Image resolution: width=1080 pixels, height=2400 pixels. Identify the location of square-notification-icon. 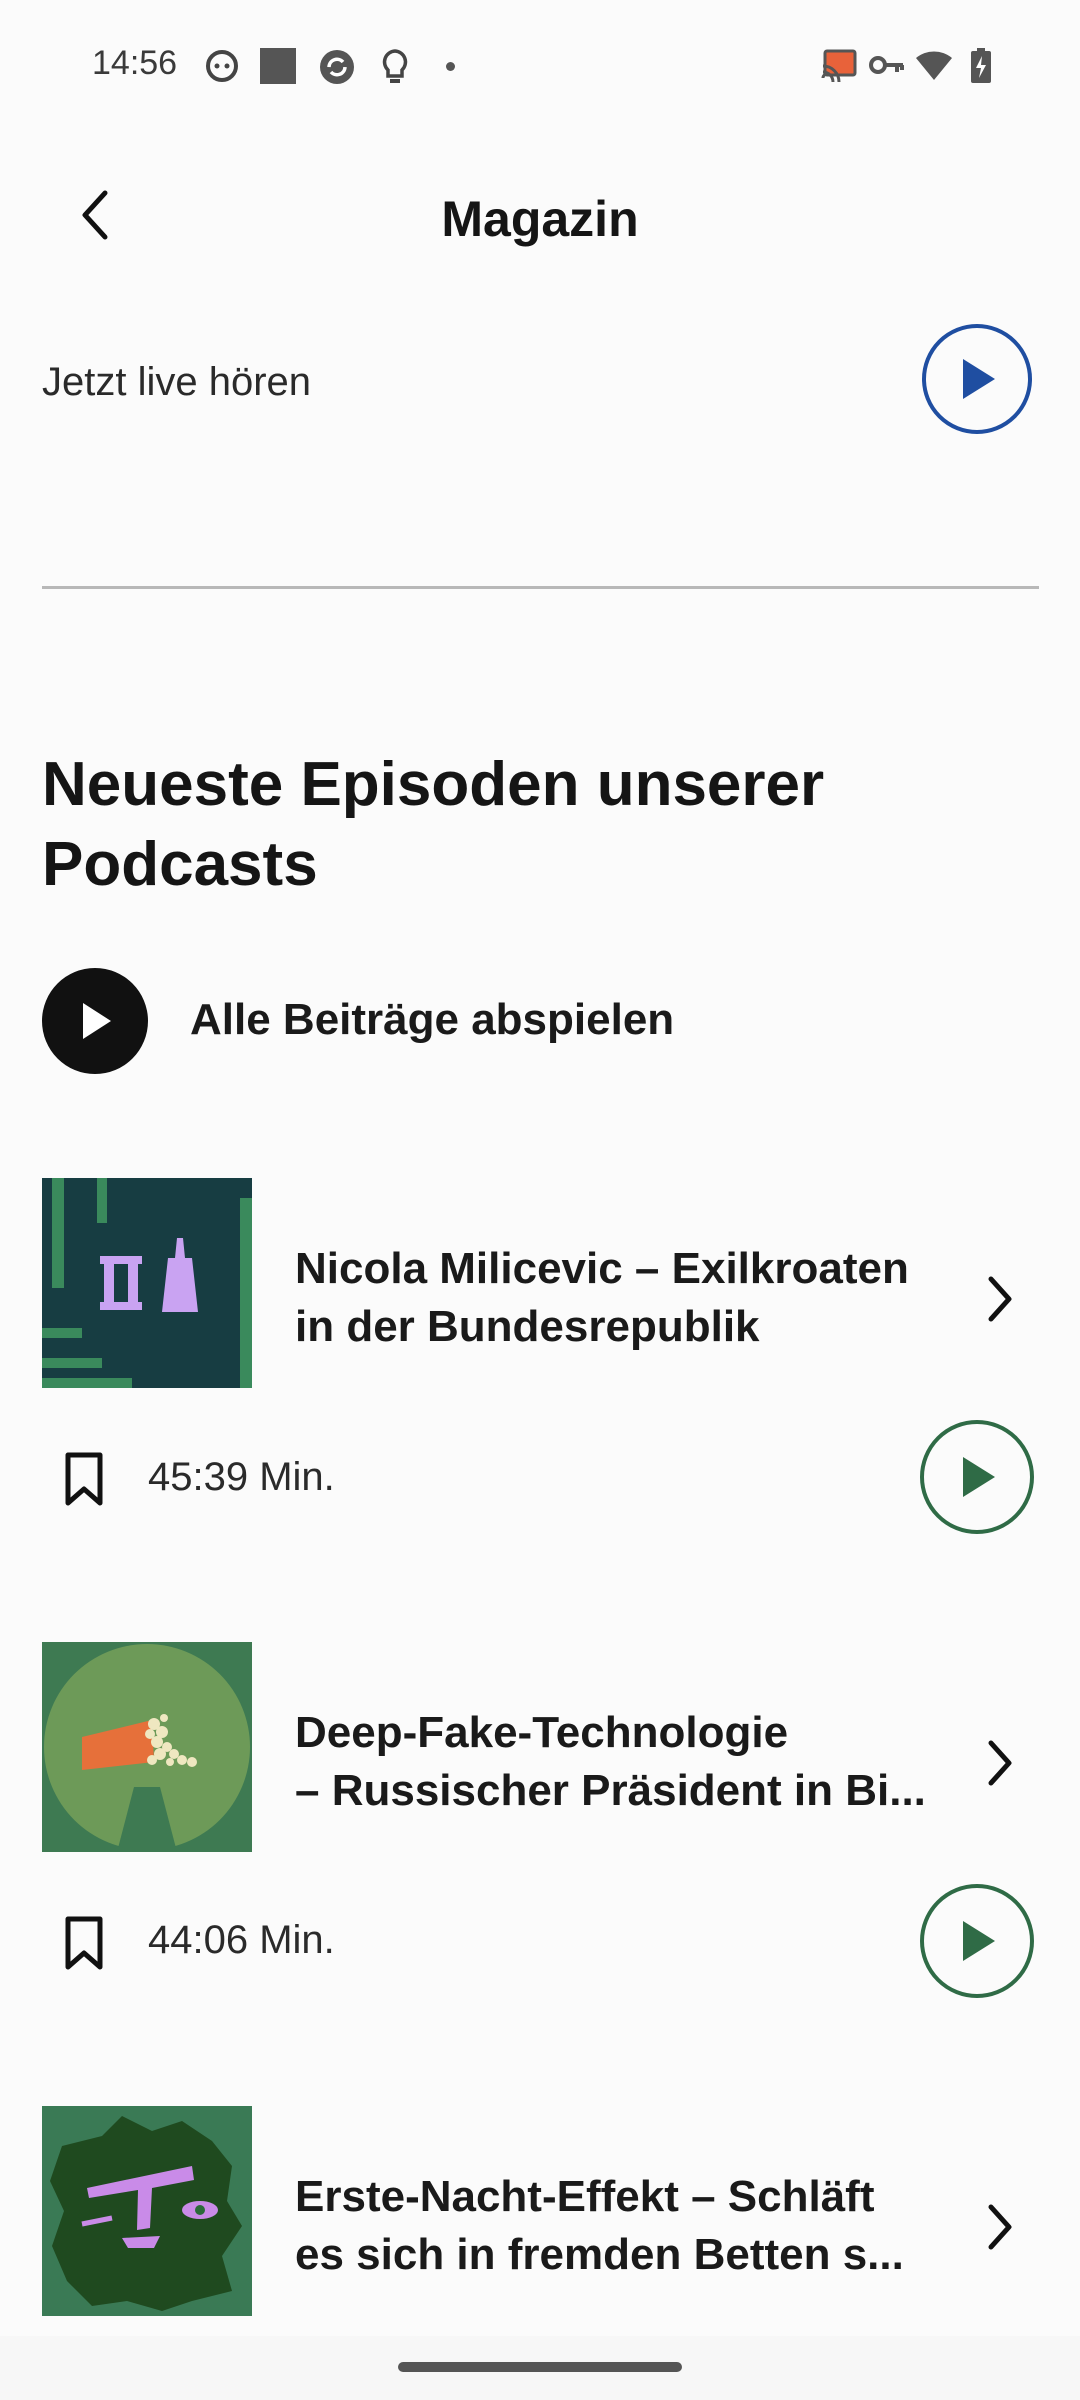
(278, 66).